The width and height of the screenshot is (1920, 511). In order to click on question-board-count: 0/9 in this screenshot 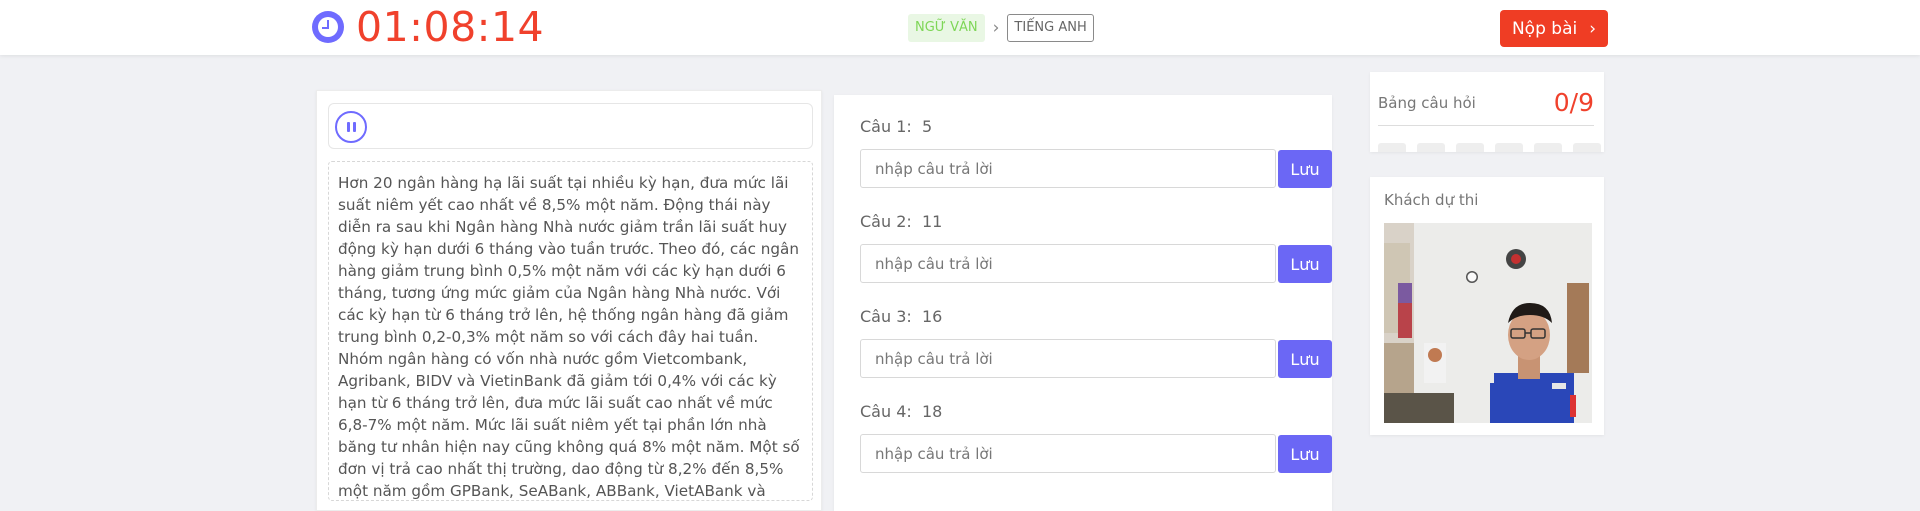, I will do `click(1573, 102)`.